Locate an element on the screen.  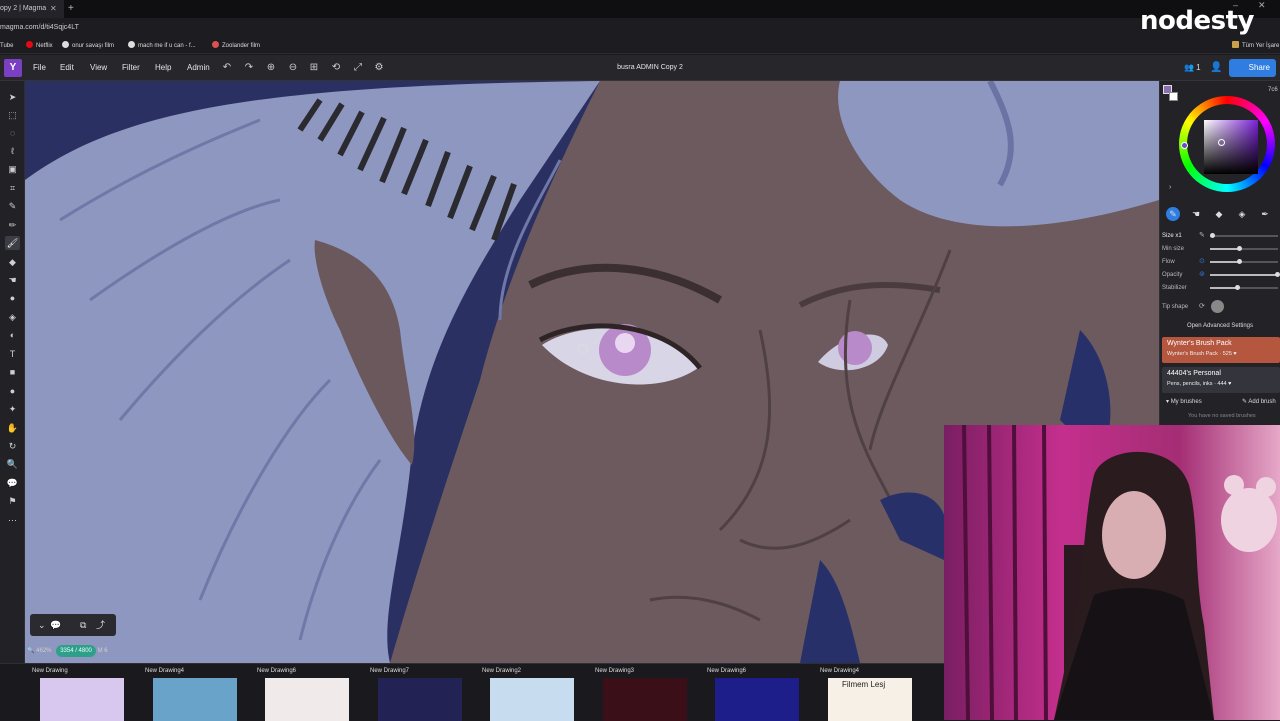
sv-handle is located at coordinates (1221, 142).